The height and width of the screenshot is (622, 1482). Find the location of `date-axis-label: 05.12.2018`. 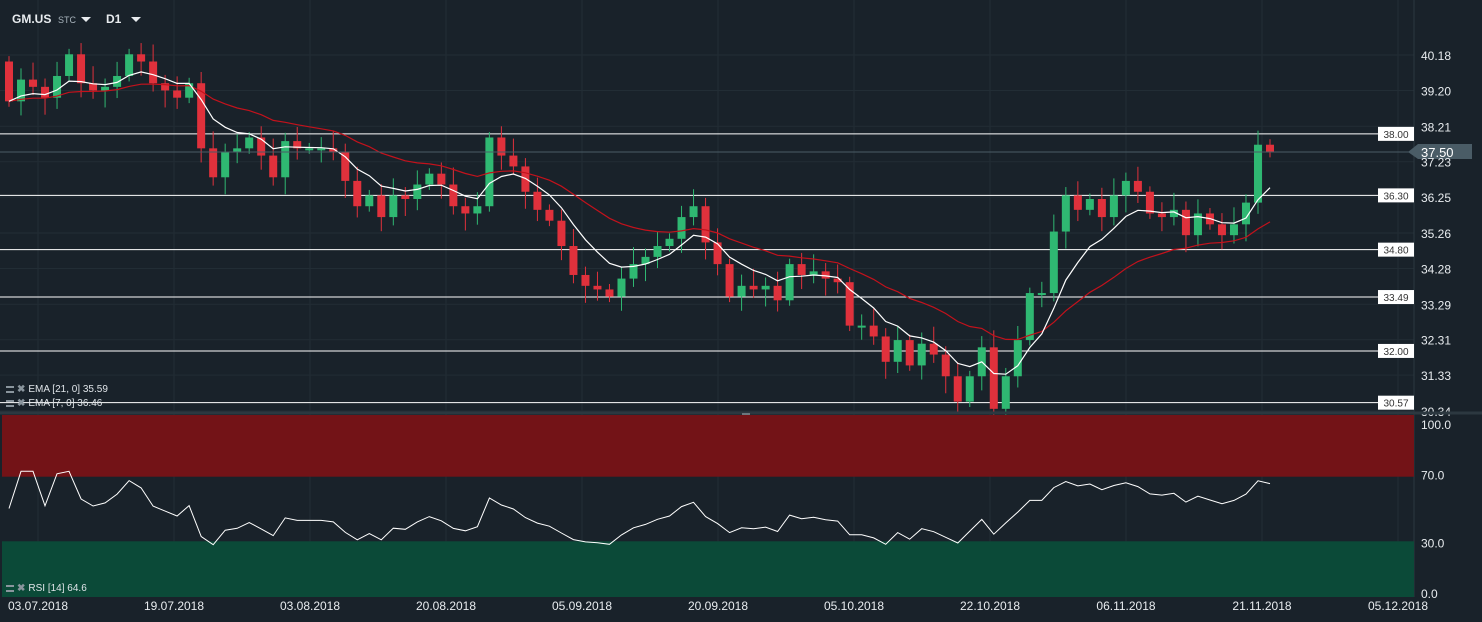

date-axis-label: 05.12.2018 is located at coordinates (1398, 606).